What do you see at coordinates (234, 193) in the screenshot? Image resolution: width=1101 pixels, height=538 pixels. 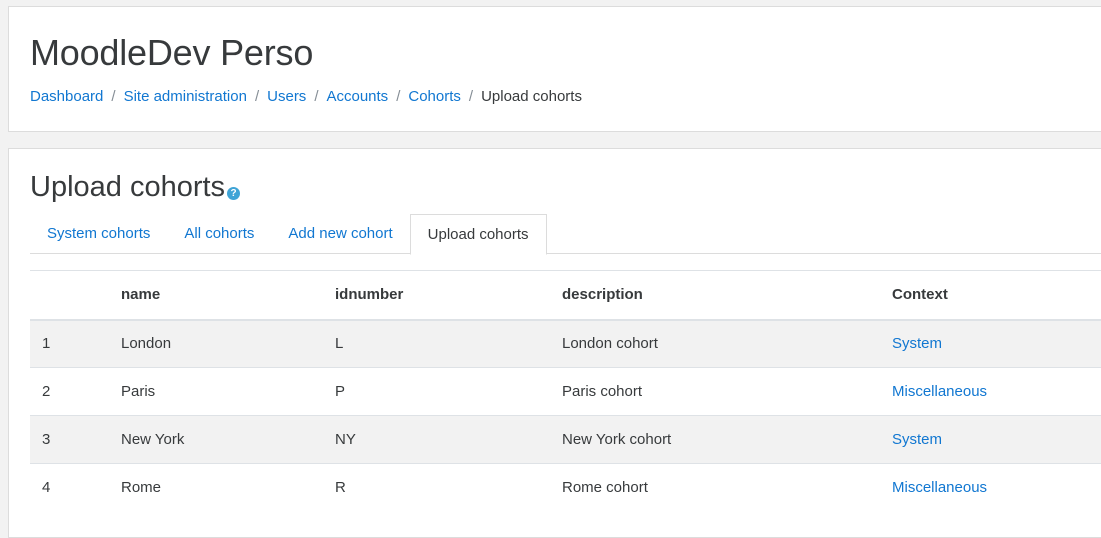 I see `question-circle-icon: ?` at bounding box center [234, 193].